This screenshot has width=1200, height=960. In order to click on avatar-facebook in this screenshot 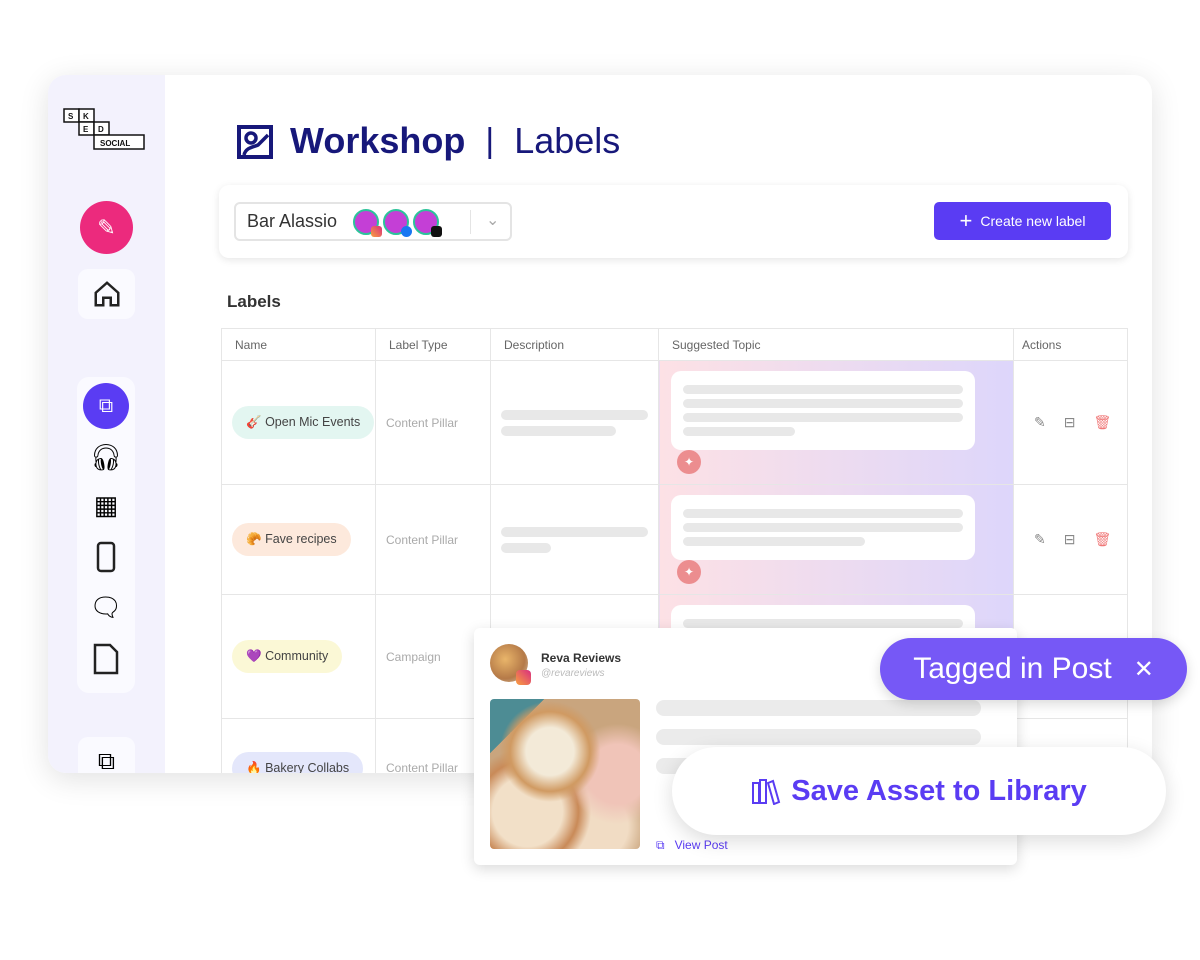, I will do `click(398, 222)`.